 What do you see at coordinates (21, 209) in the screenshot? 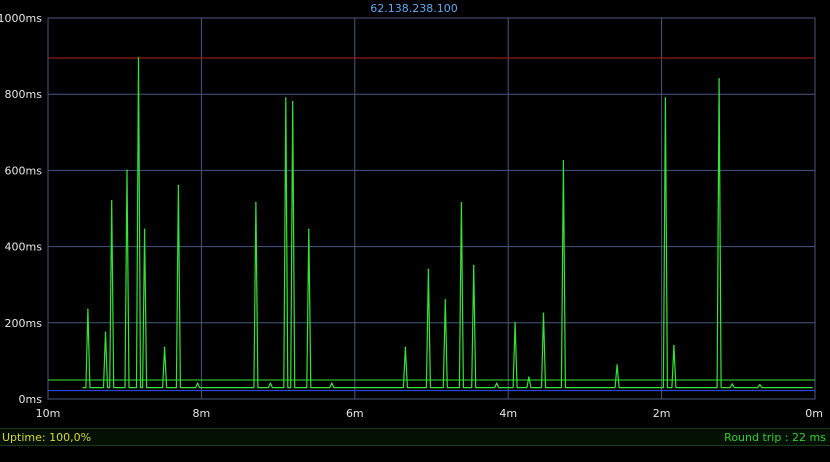
I see `y-axis: 0ms 200ms 400ms 600ms 800ms 1000ms` at bounding box center [21, 209].